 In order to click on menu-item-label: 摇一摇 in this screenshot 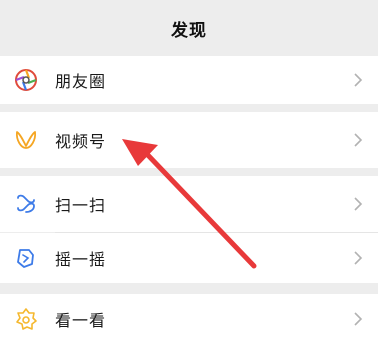, I will do `click(81, 259)`.